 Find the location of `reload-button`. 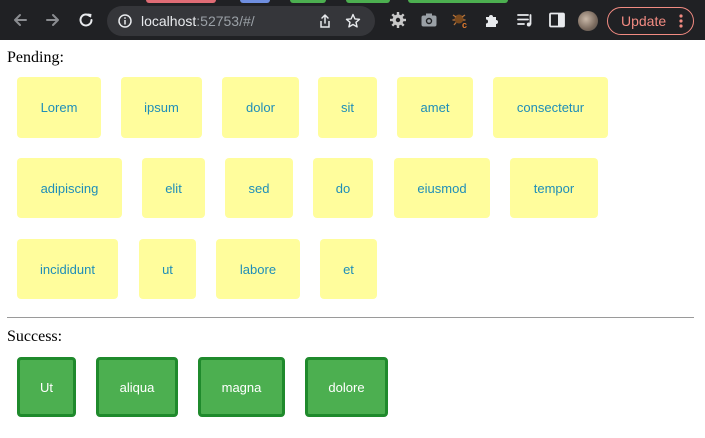

reload-button is located at coordinates (86, 20).